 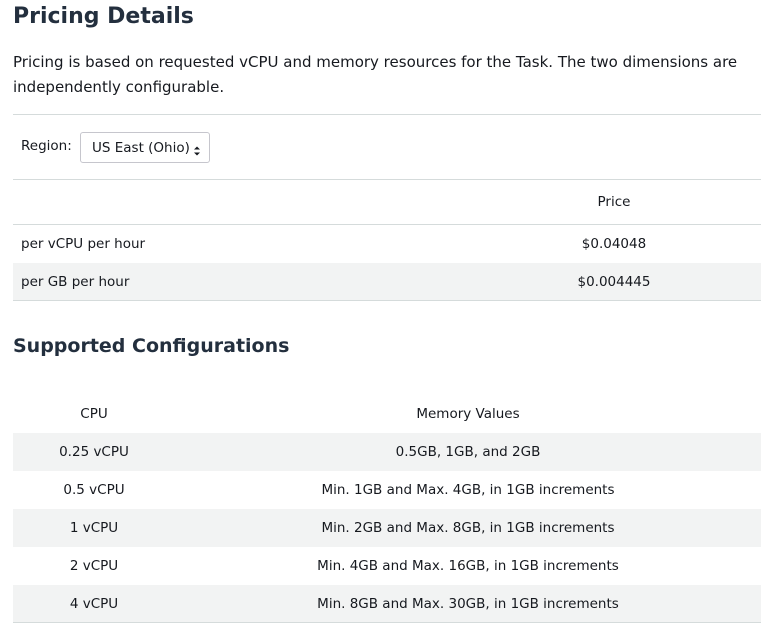 I want to click on table-row: 0.25 vCPU 0.5GB, 1GB, and 2GB, so click(x=387, y=452).